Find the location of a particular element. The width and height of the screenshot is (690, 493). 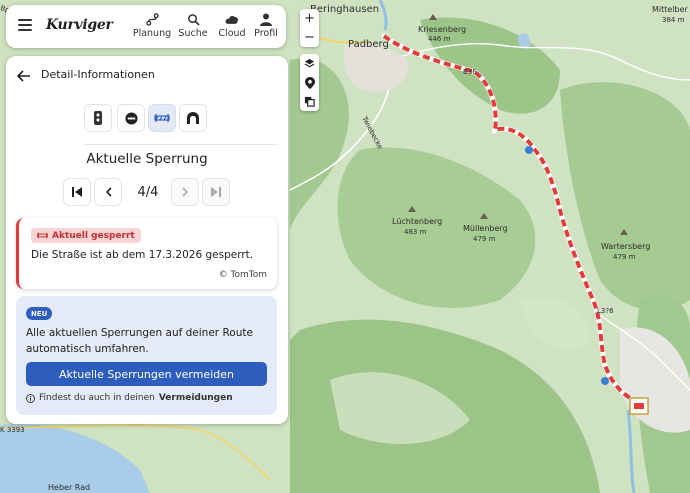

location-button is located at coordinates (309, 82).